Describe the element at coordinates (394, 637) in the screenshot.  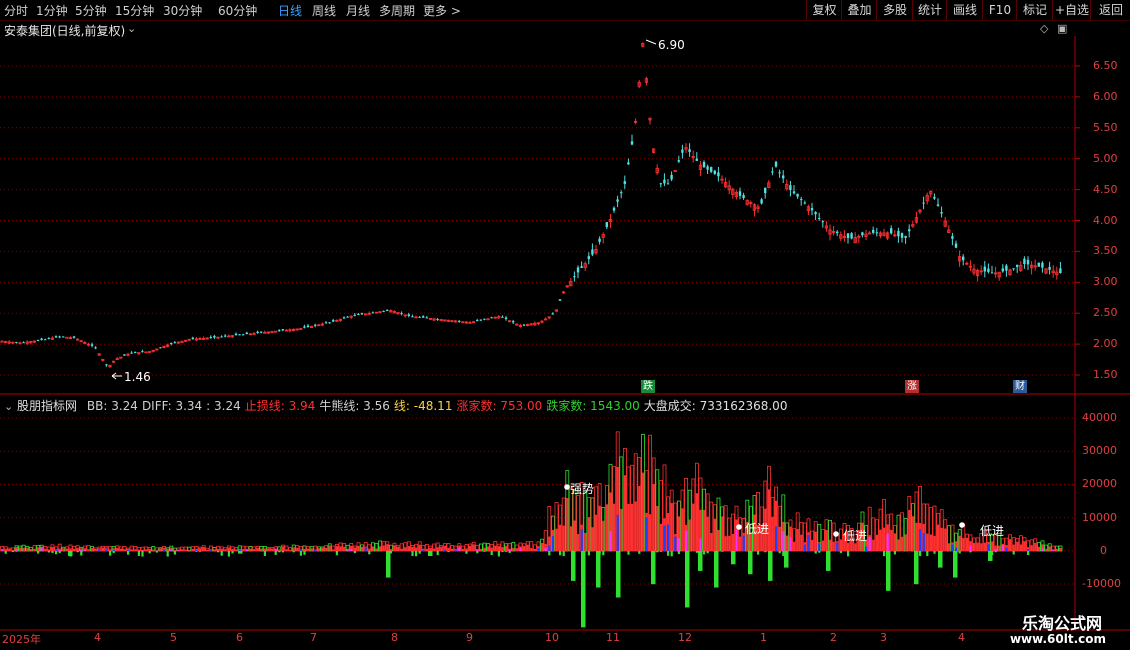
I see `date-label: 8` at that location.